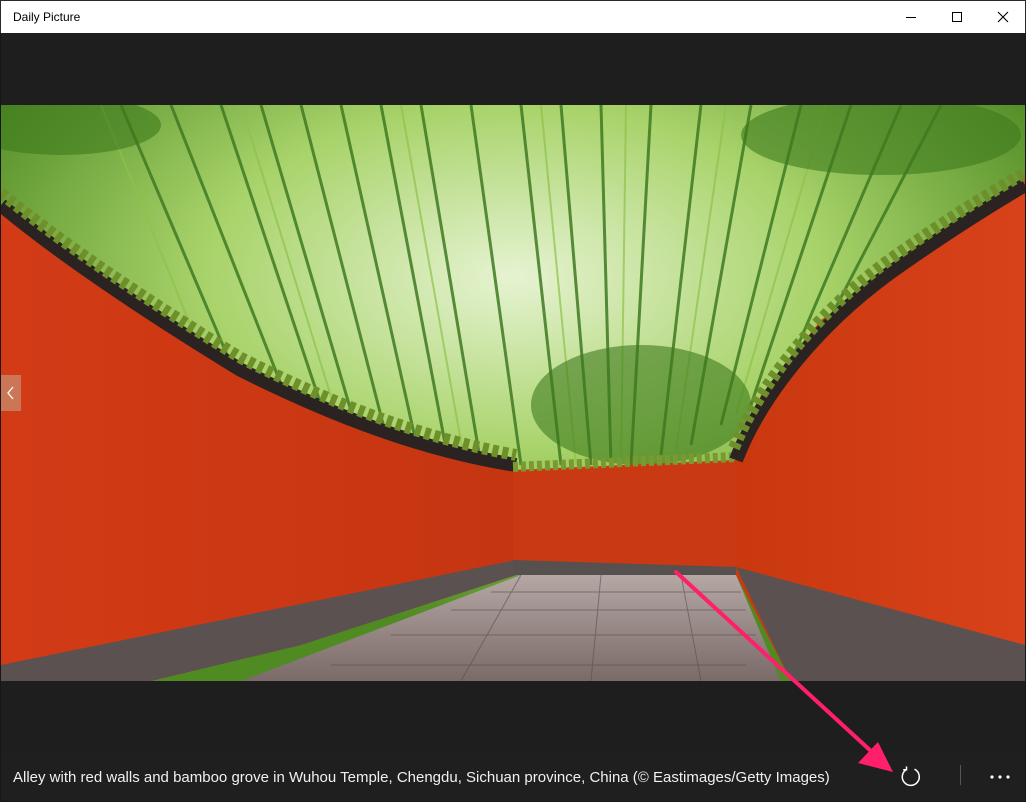 The image size is (1026, 802). Describe the element at coordinates (513, 16) in the screenshot. I see `title-bar: Daily Picture` at that location.